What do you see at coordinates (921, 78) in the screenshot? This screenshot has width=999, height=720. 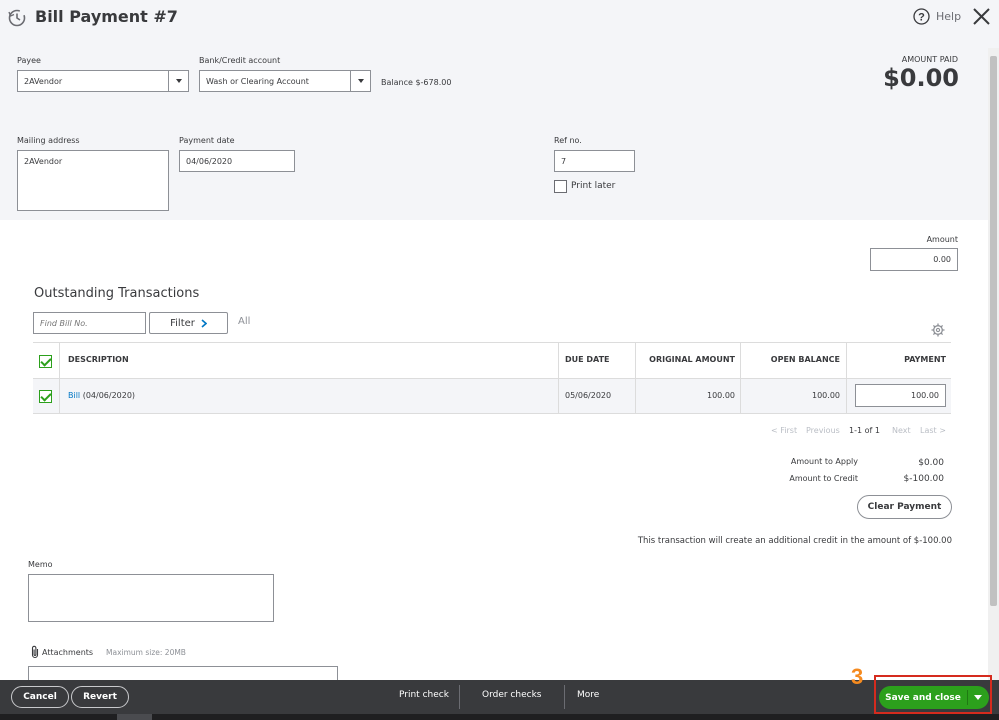 I see `amount-paid-value: $0.00` at bounding box center [921, 78].